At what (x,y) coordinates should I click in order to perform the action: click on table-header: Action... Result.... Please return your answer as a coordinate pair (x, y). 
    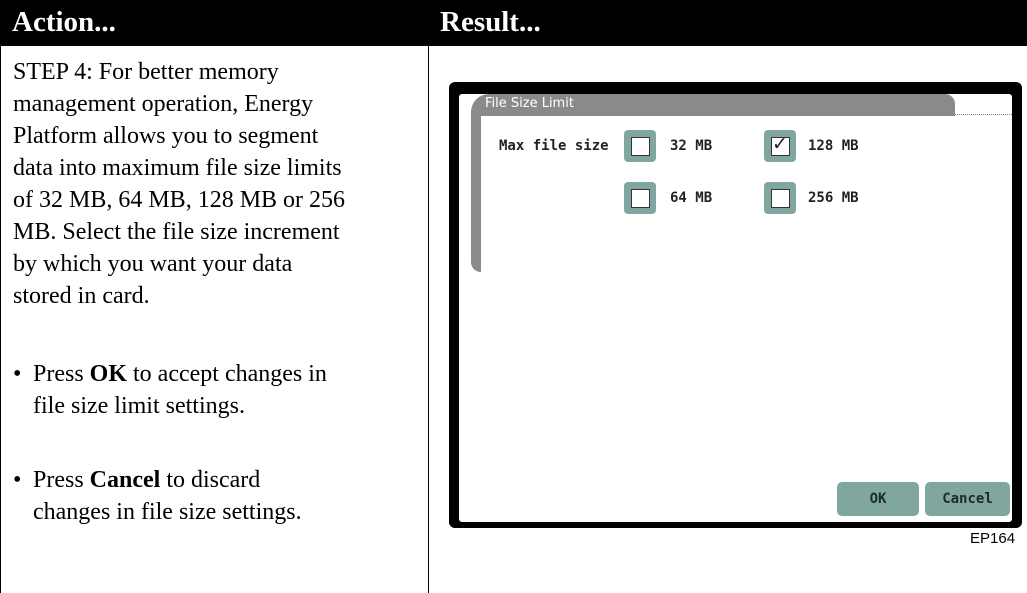
    Looking at the image, I should click on (513, 23).